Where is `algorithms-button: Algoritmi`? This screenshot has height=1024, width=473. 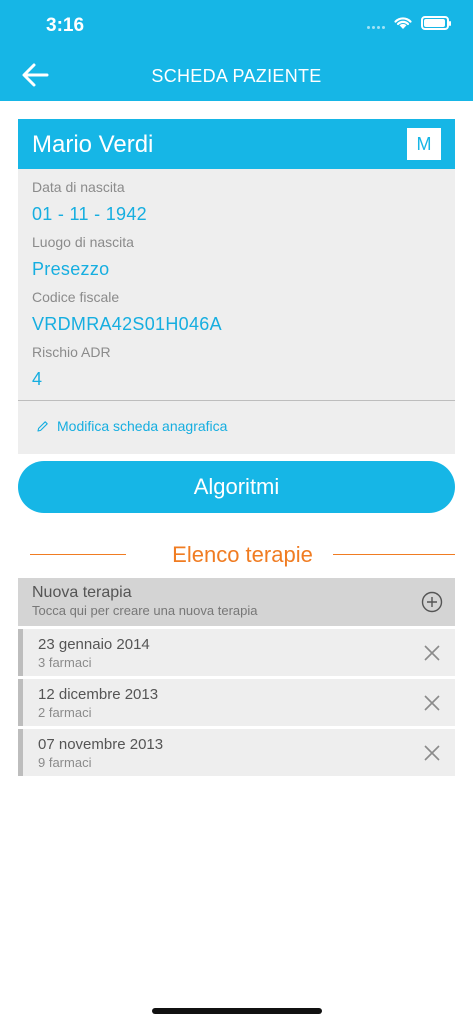 algorithms-button: Algoritmi is located at coordinates (236, 487).